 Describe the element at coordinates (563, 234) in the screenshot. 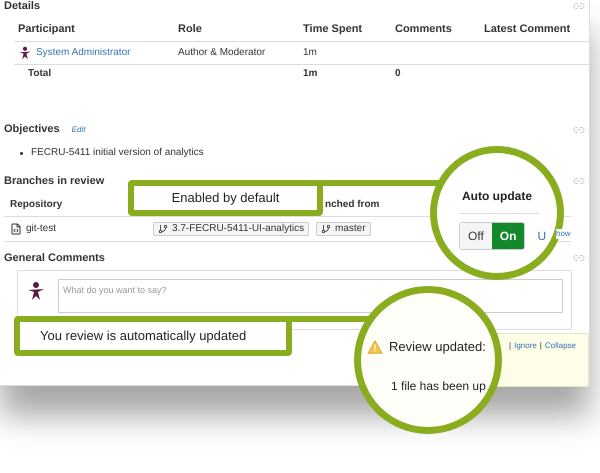

I see `show-link: how` at that location.